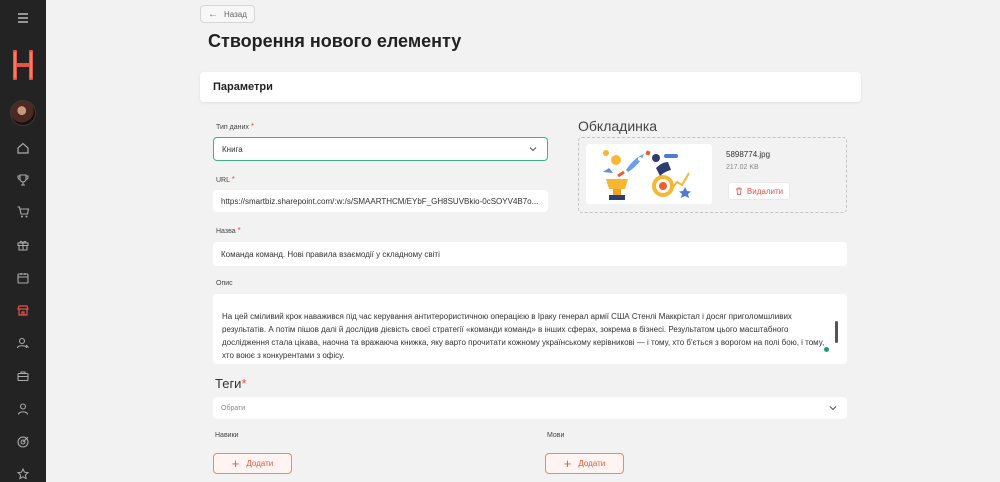 This screenshot has width=1000, height=482. I want to click on add-skill-label: Додати, so click(260, 463).